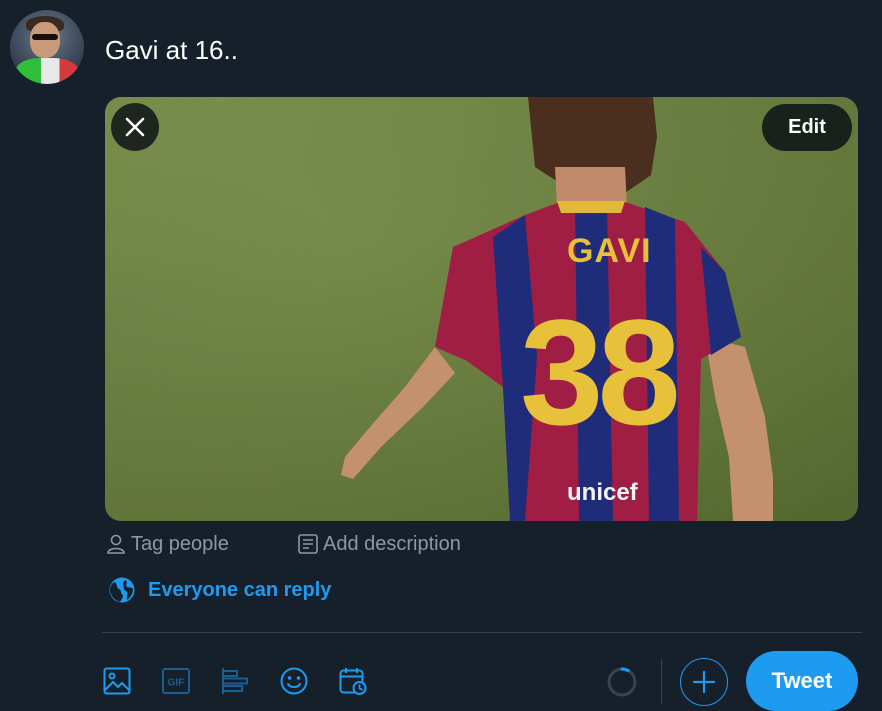 The width and height of the screenshot is (882, 711). I want to click on avatar, so click(47, 47).